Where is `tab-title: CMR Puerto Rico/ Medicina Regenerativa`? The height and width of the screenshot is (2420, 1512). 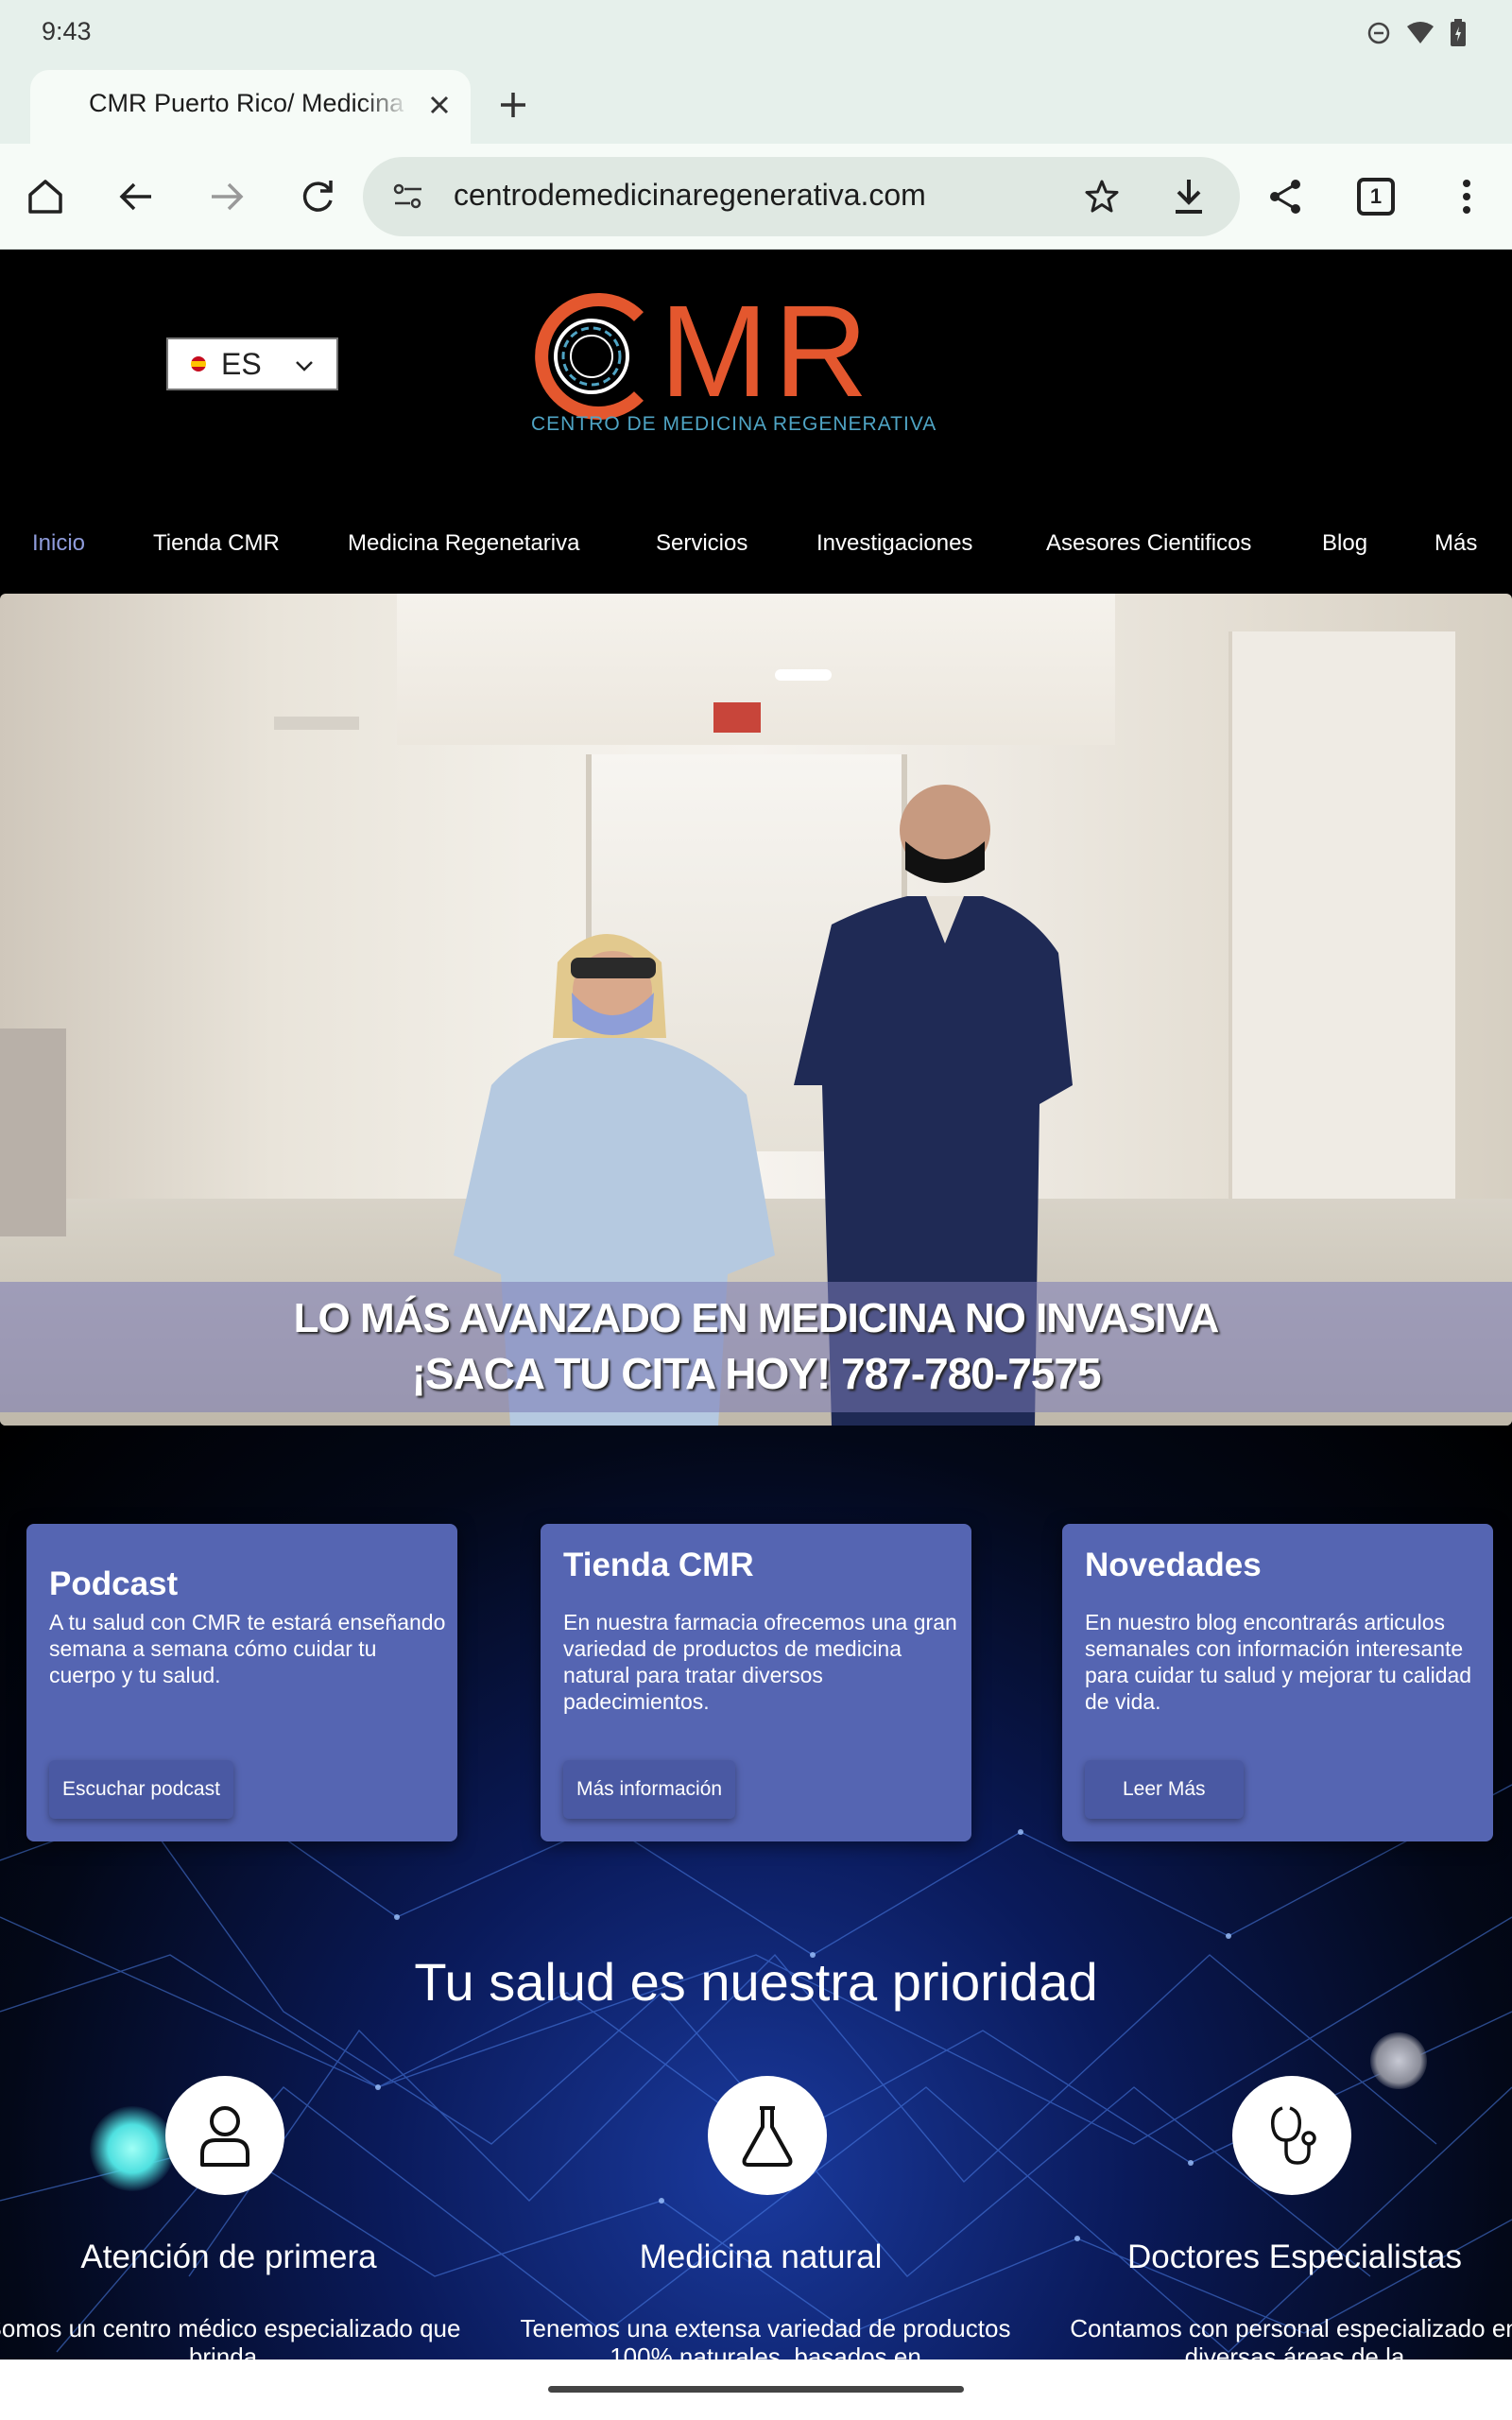 tab-title: CMR Puerto Rico/ Medicina Regenerativa is located at coordinates (249, 103).